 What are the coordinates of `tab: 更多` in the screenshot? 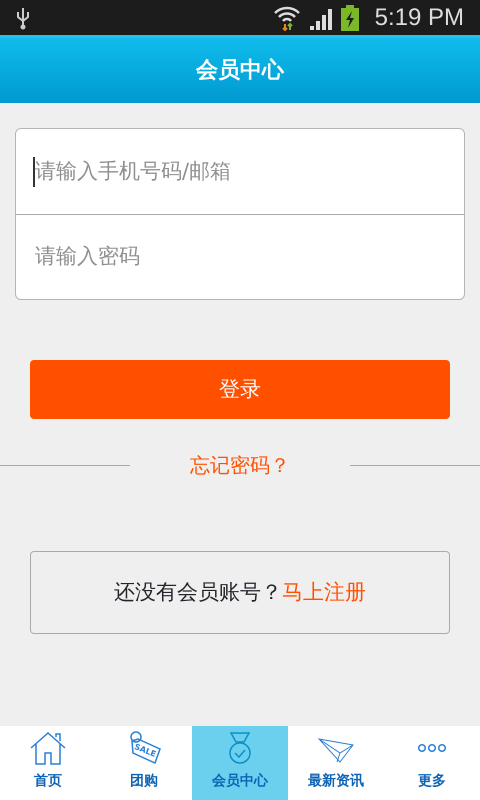 It's located at (432, 763).